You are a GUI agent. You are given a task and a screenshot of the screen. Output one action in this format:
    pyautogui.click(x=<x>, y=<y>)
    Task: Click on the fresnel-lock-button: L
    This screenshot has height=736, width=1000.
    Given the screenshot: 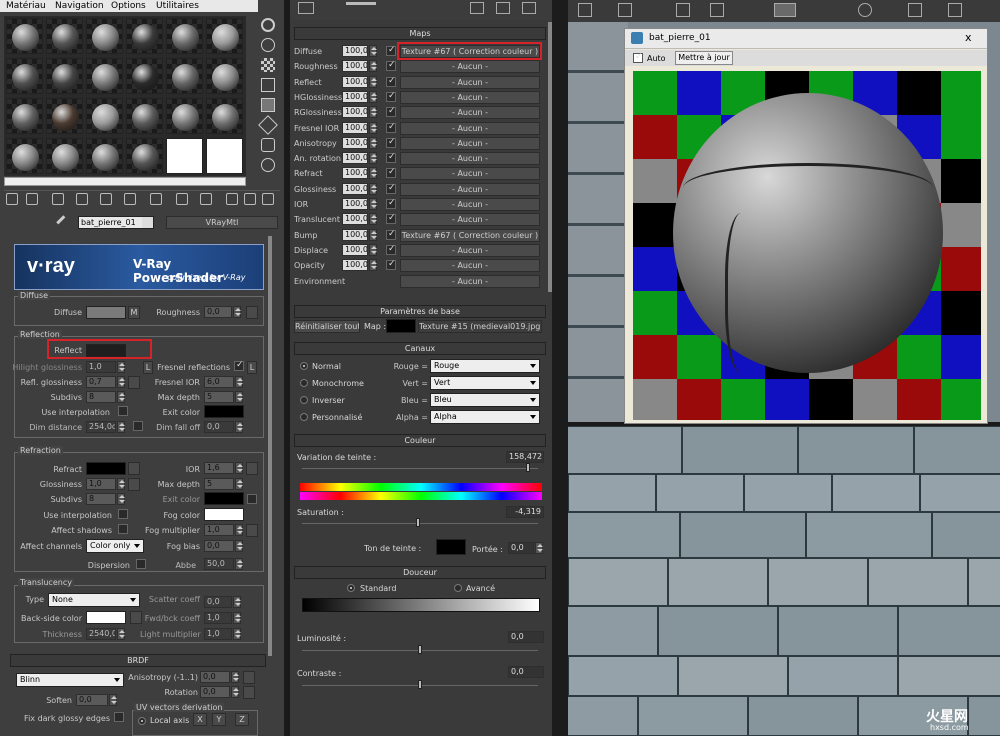 What is the action you would take?
    pyautogui.click(x=252, y=367)
    